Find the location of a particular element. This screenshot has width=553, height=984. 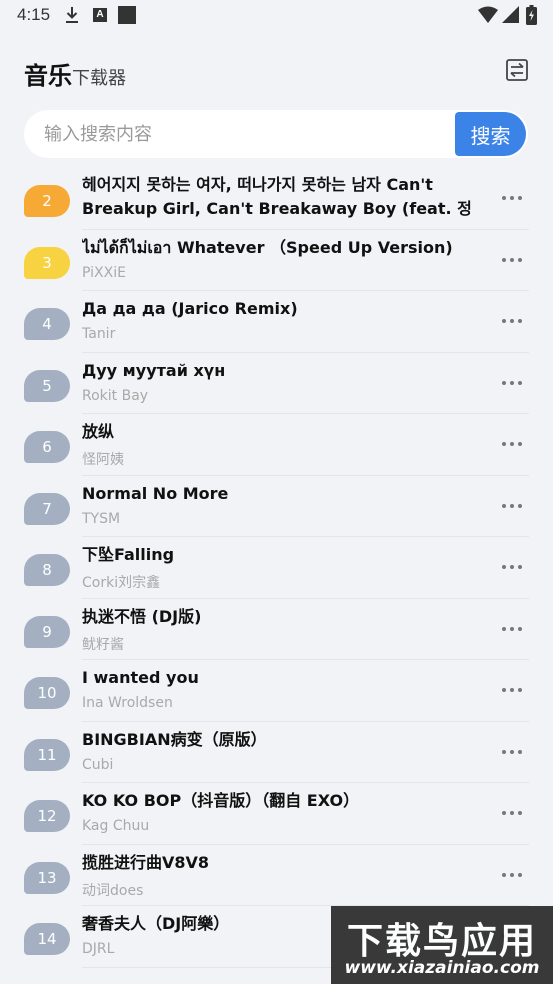

song-artist: Tanir is located at coordinates (99, 334).